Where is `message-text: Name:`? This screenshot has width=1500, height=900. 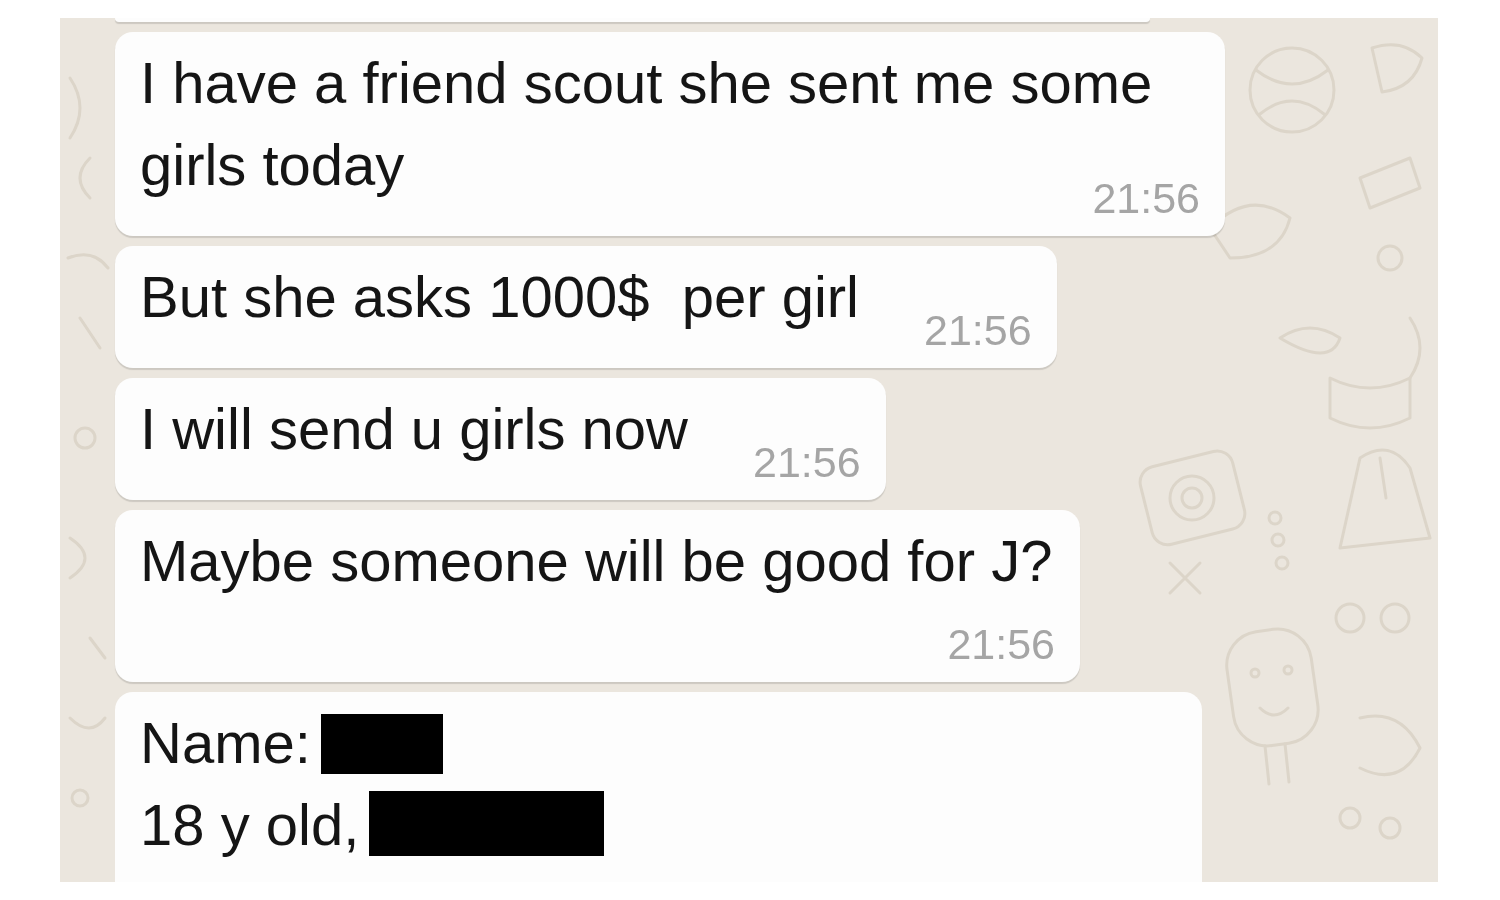
message-text: Name: is located at coordinates (225, 742).